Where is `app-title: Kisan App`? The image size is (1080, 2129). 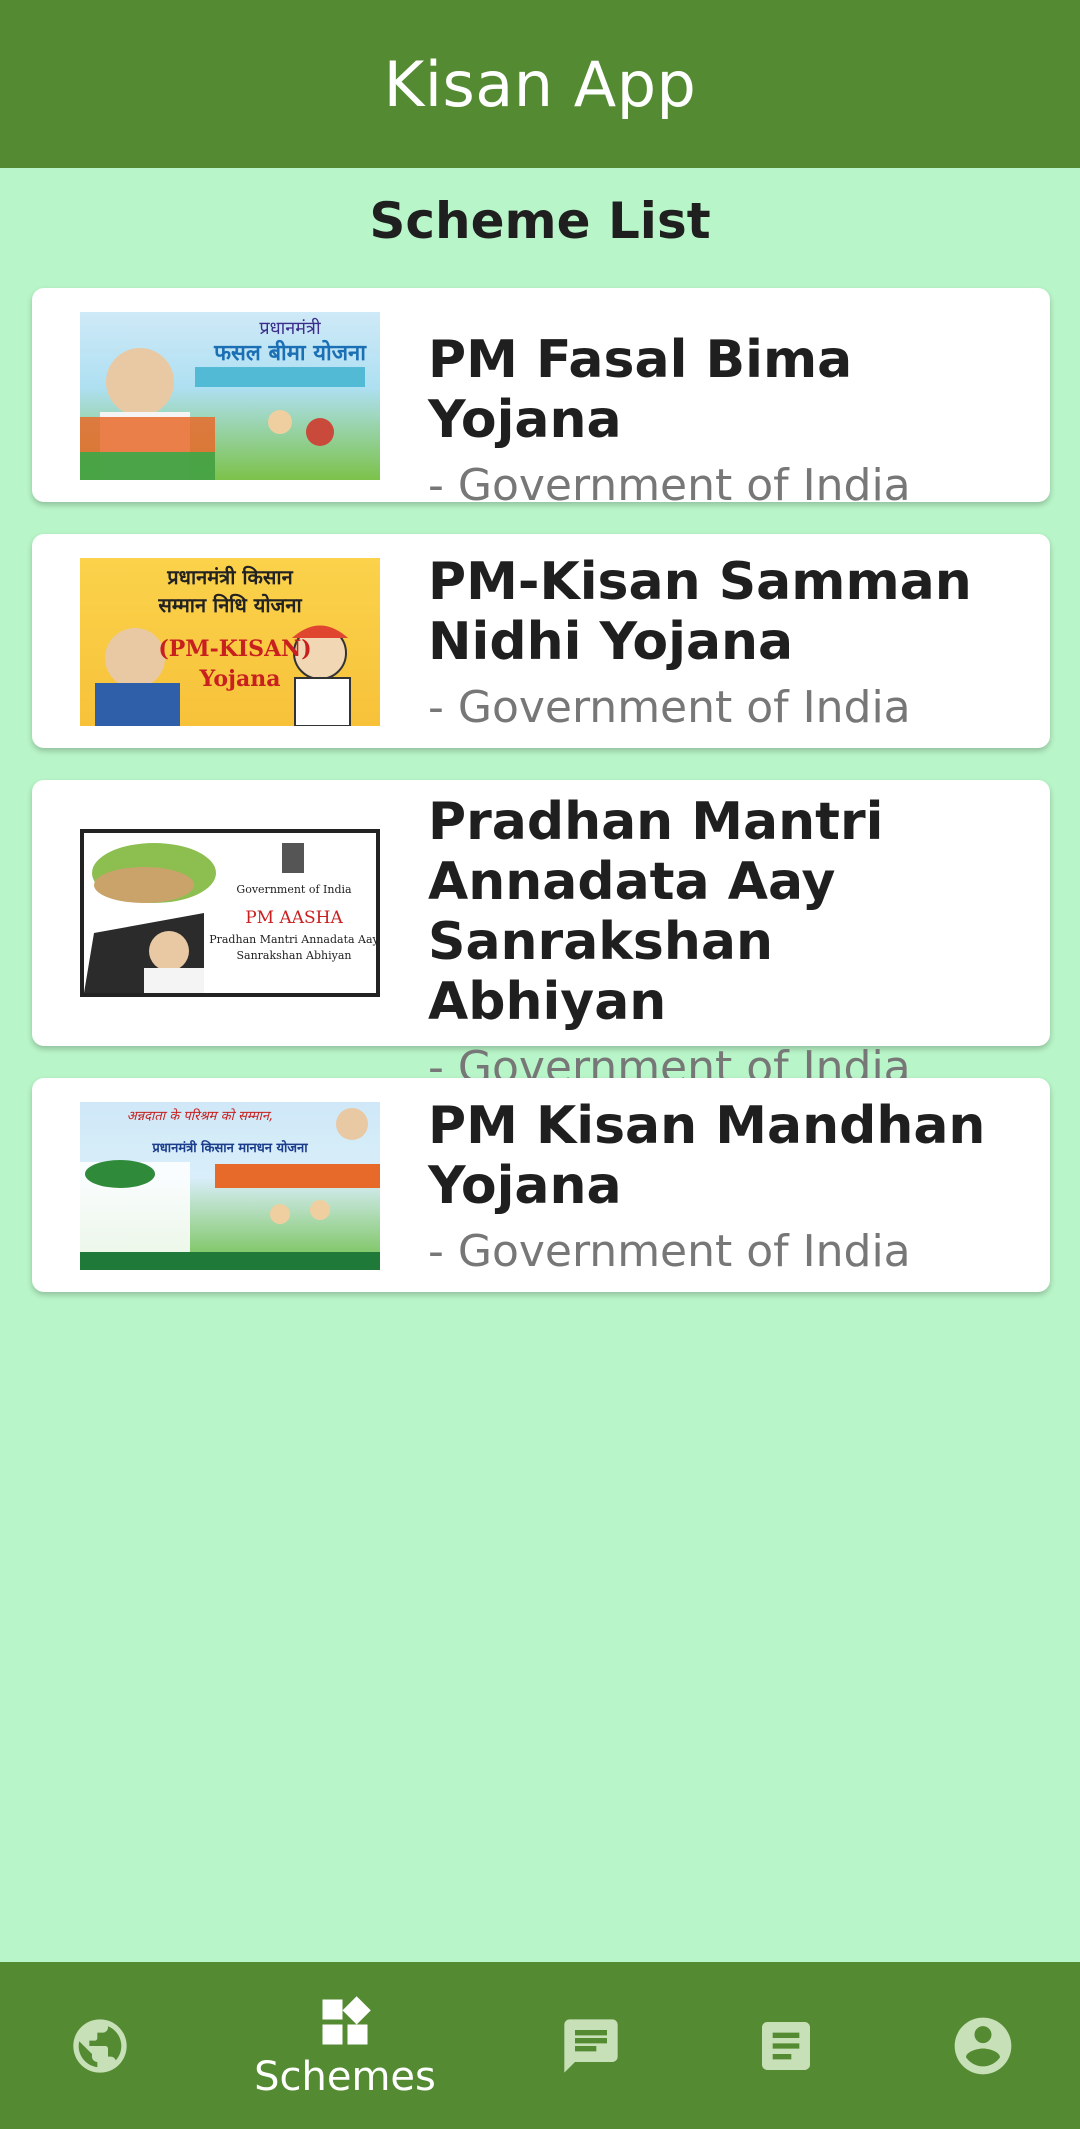 app-title: Kisan App is located at coordinates (540, 84).